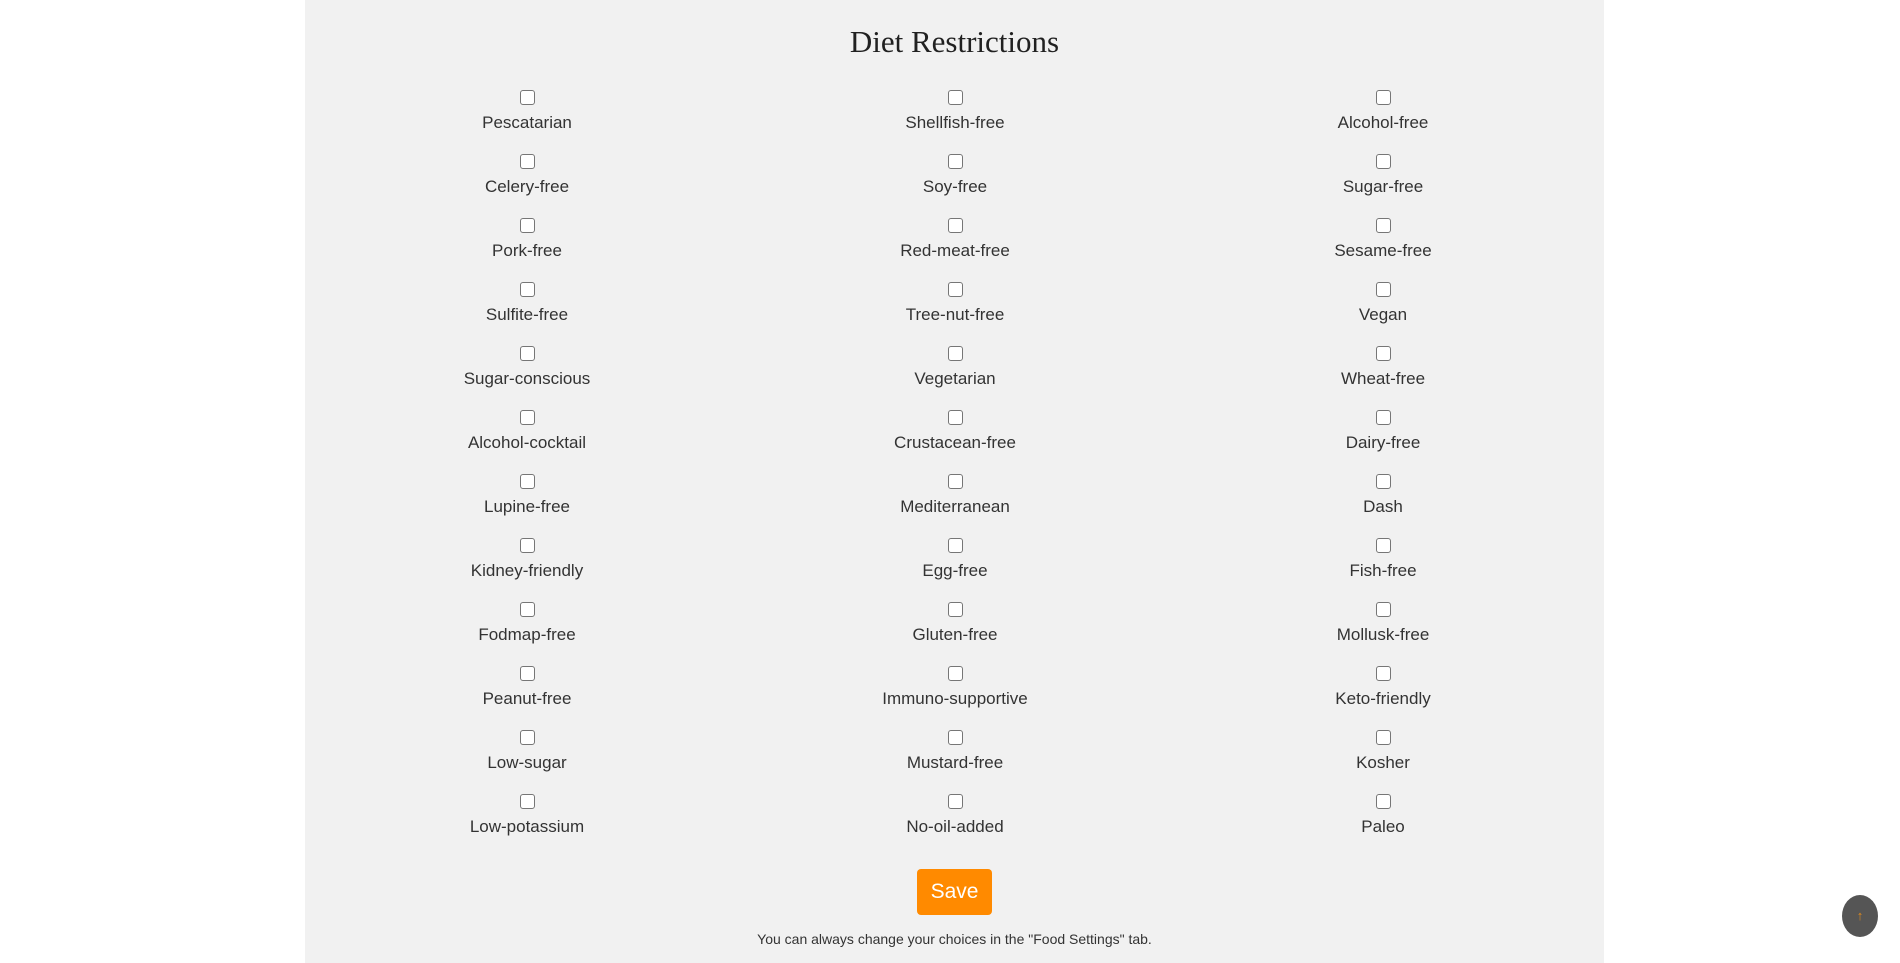 The image size is (1900, 963). What do you see at coordinates (527, 367) in the screenshot?
I see `diet-option: Sugar-conscious` at bounding box center [527, 367].